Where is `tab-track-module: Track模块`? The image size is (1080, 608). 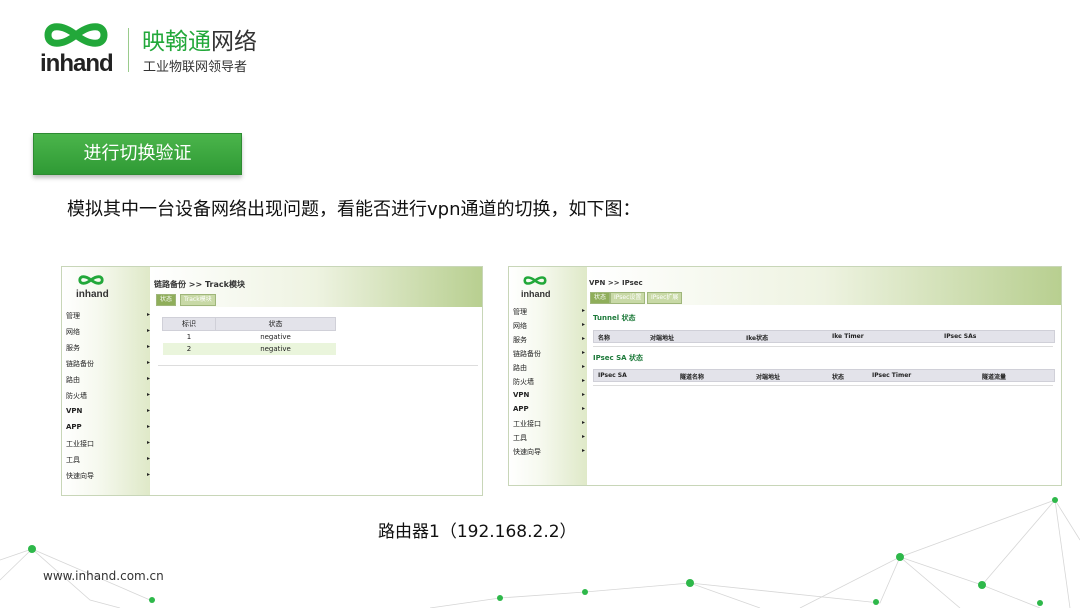
tab-track-module: Track模块 is located at coordinates (198, 300).